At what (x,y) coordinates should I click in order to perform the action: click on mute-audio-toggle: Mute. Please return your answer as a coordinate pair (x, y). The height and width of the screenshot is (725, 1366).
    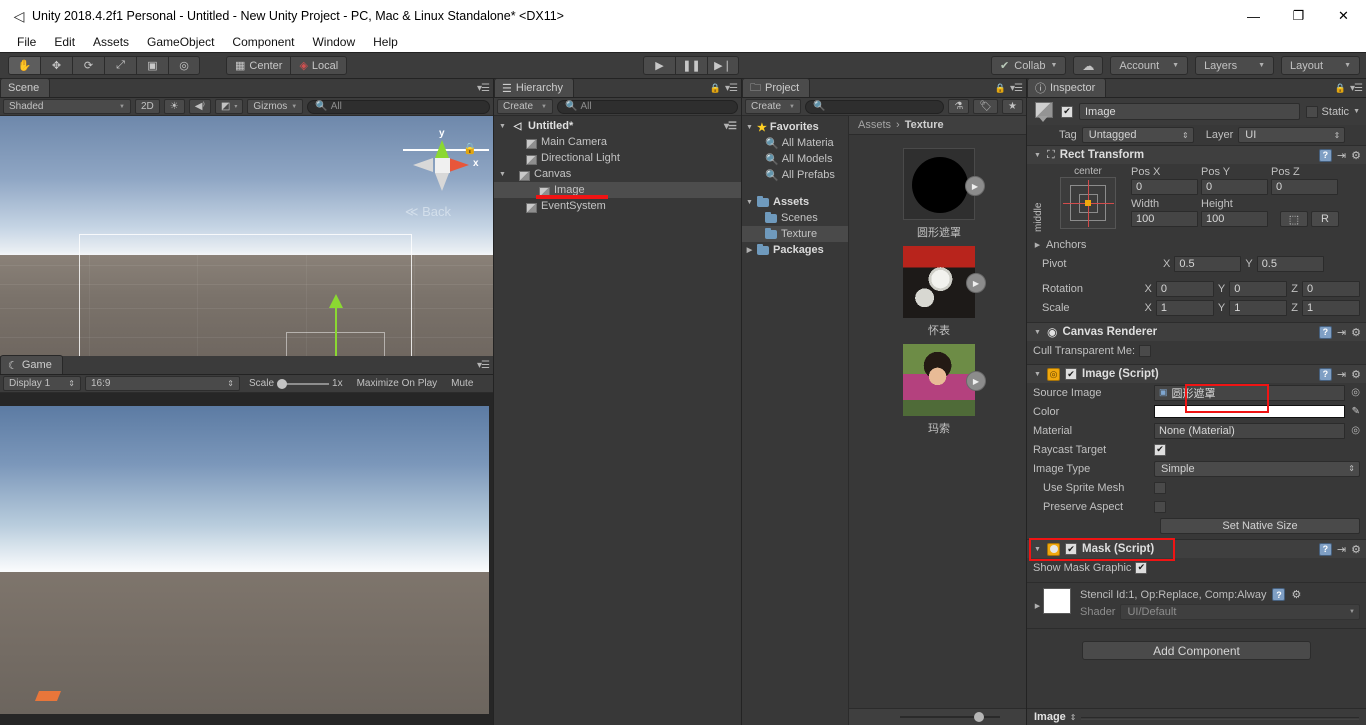
    Looking at the image, I should click on (462, 383).